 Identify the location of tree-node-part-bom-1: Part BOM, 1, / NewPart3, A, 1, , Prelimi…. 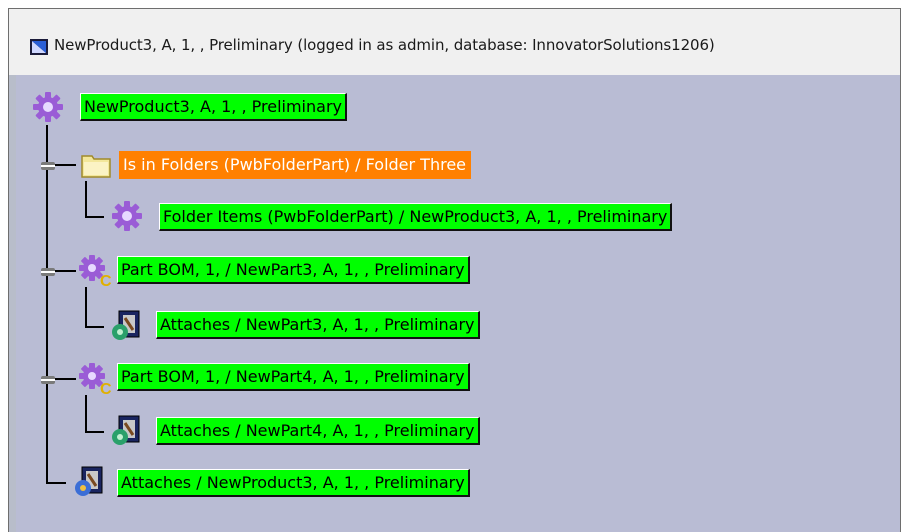
(293, 270).